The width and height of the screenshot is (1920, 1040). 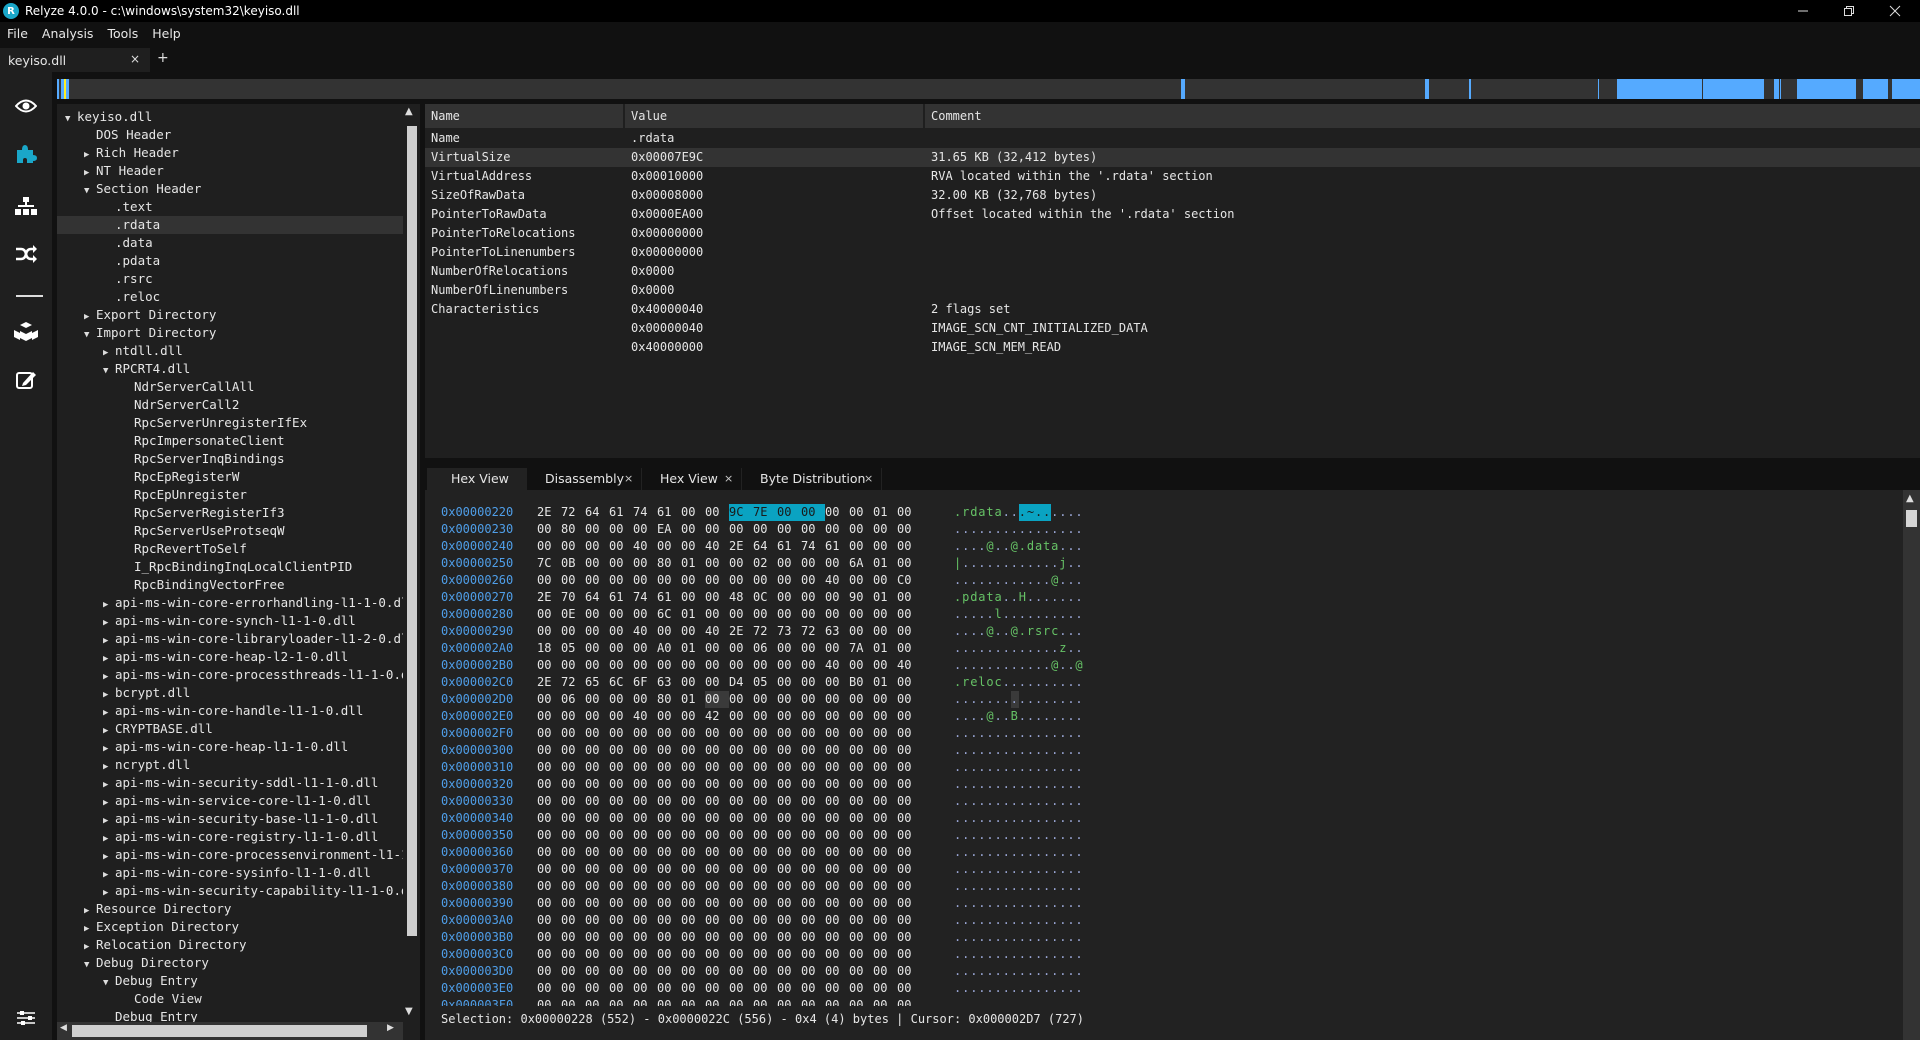 I want to click on hex-byte: 61, so click(x=621, y=597).